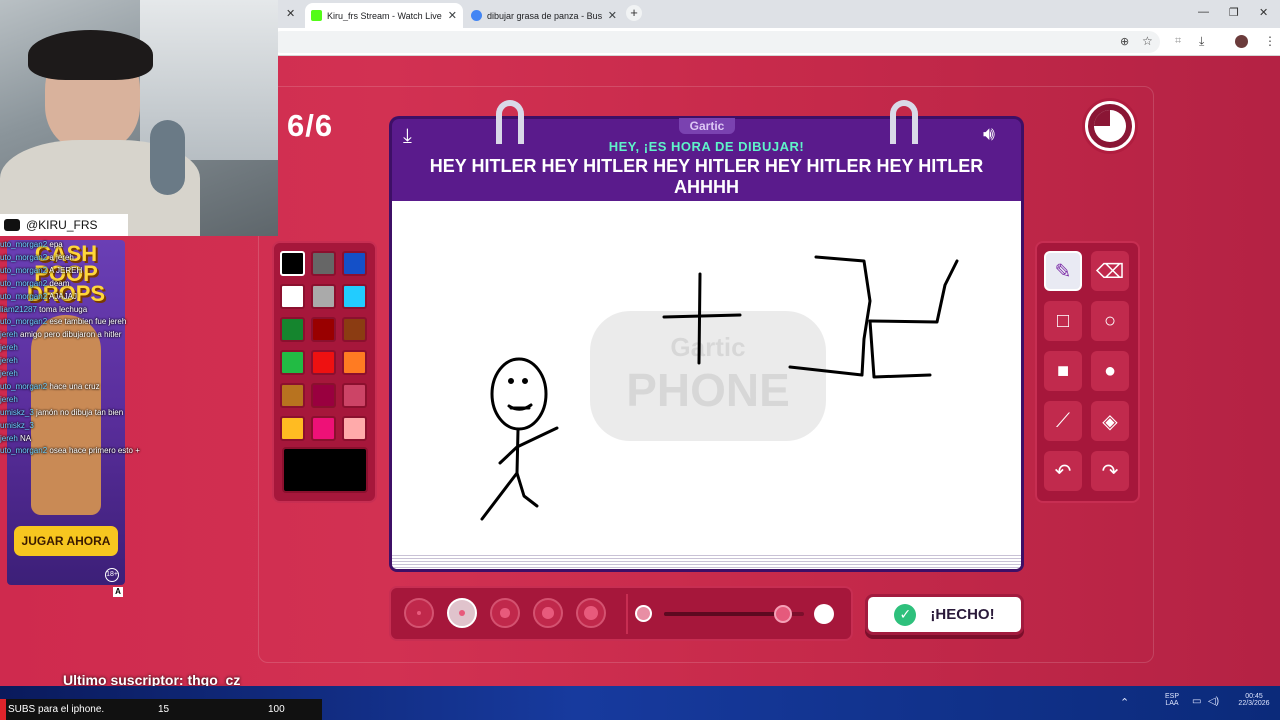  I want to click on translate-icon: ⌗, so click(1178, 41).